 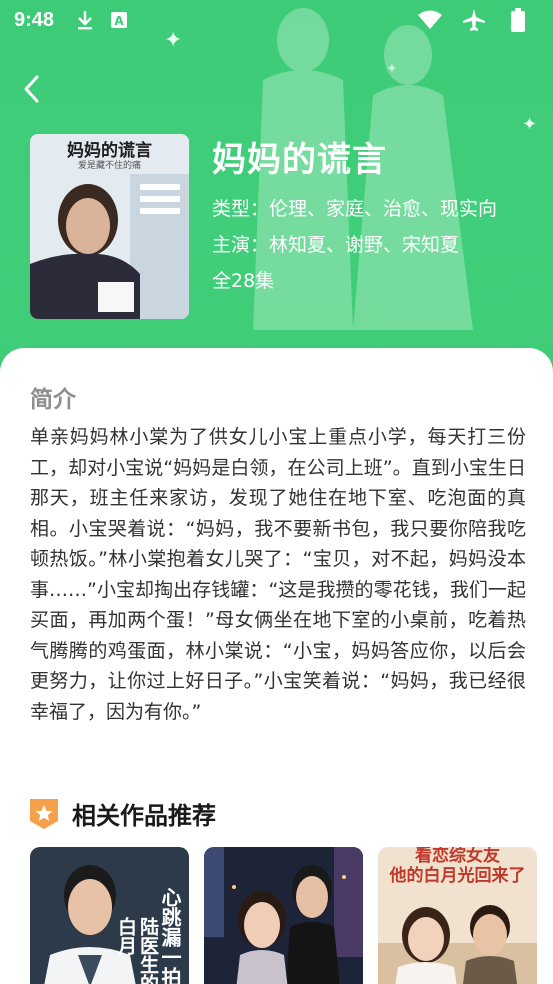 I want to click on airplane-icon, so click(x=474, y=20).